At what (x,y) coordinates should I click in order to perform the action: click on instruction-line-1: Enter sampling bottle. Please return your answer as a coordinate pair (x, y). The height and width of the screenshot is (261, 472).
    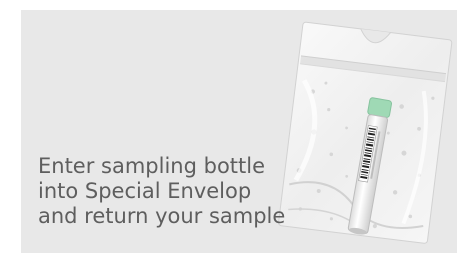
    Looking at the image, I should click on (152, 166).